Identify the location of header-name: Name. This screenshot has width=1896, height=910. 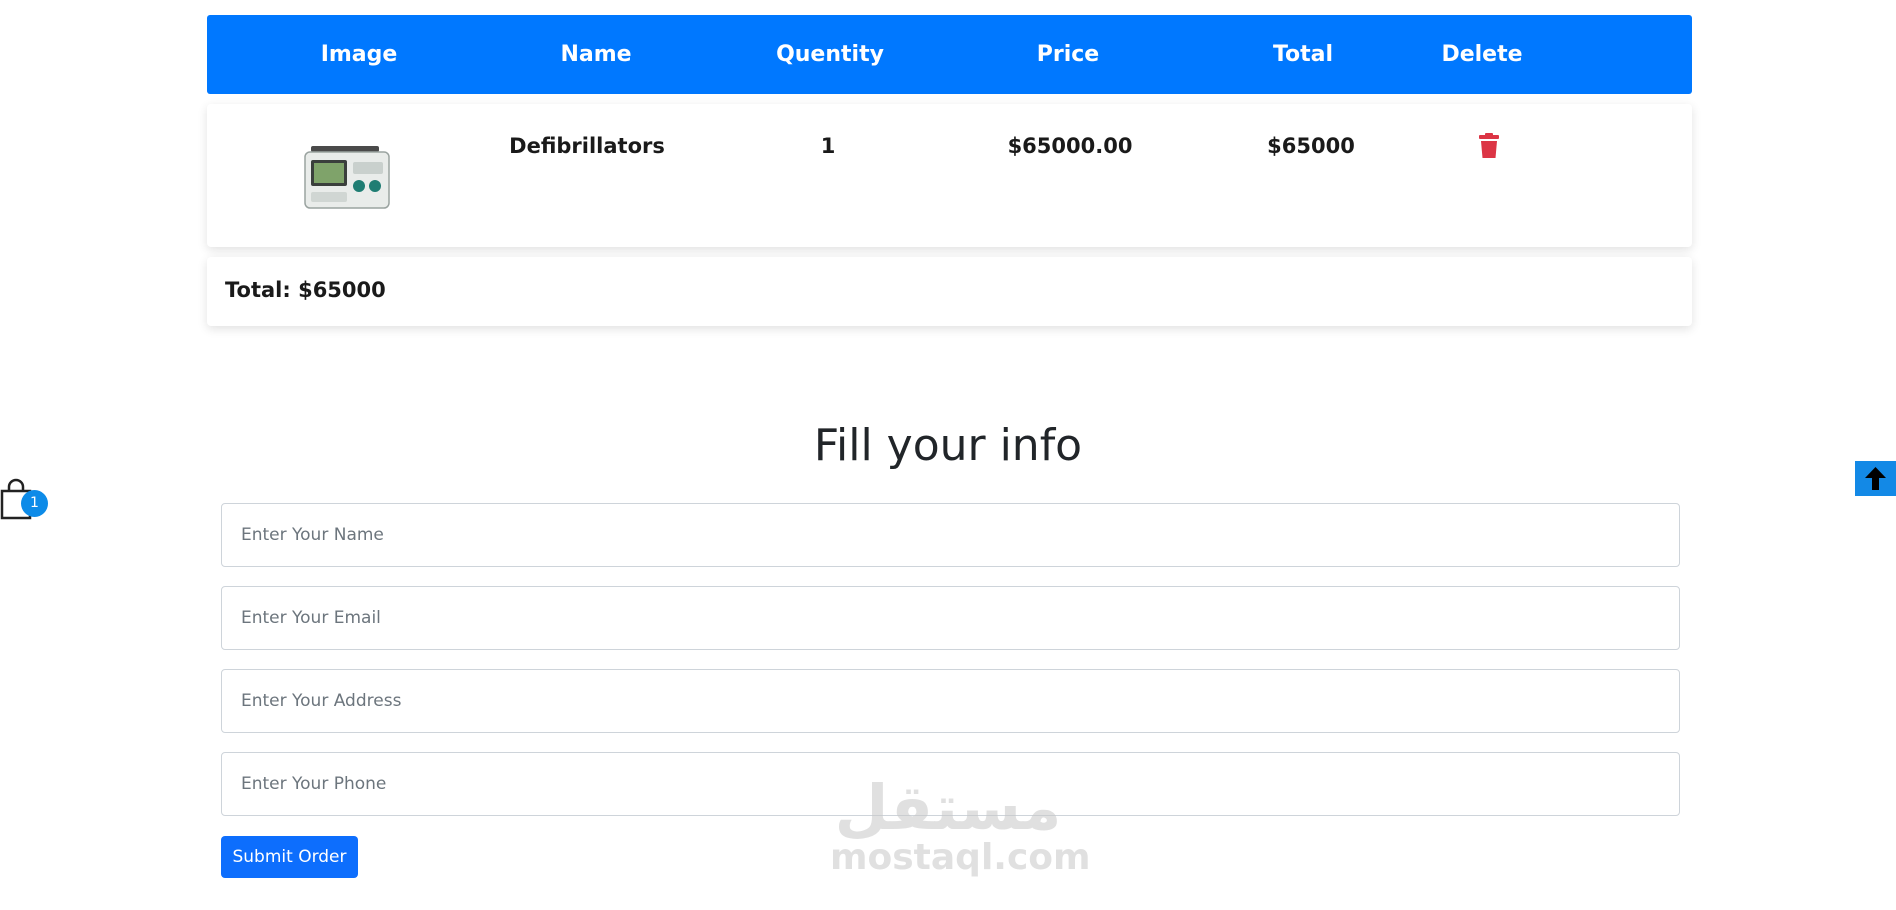
(596, 54).